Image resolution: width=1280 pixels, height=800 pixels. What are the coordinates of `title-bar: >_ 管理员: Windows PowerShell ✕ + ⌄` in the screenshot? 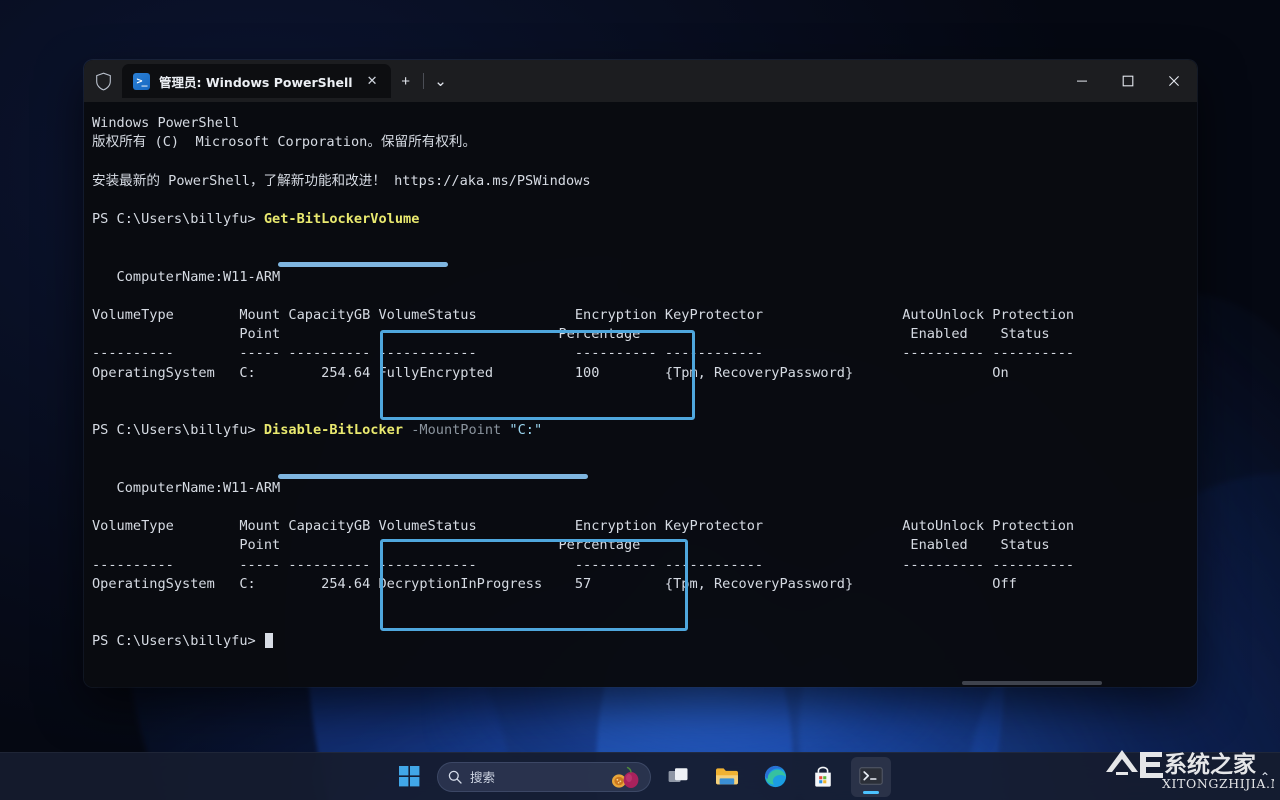 It's located at (640, 81).